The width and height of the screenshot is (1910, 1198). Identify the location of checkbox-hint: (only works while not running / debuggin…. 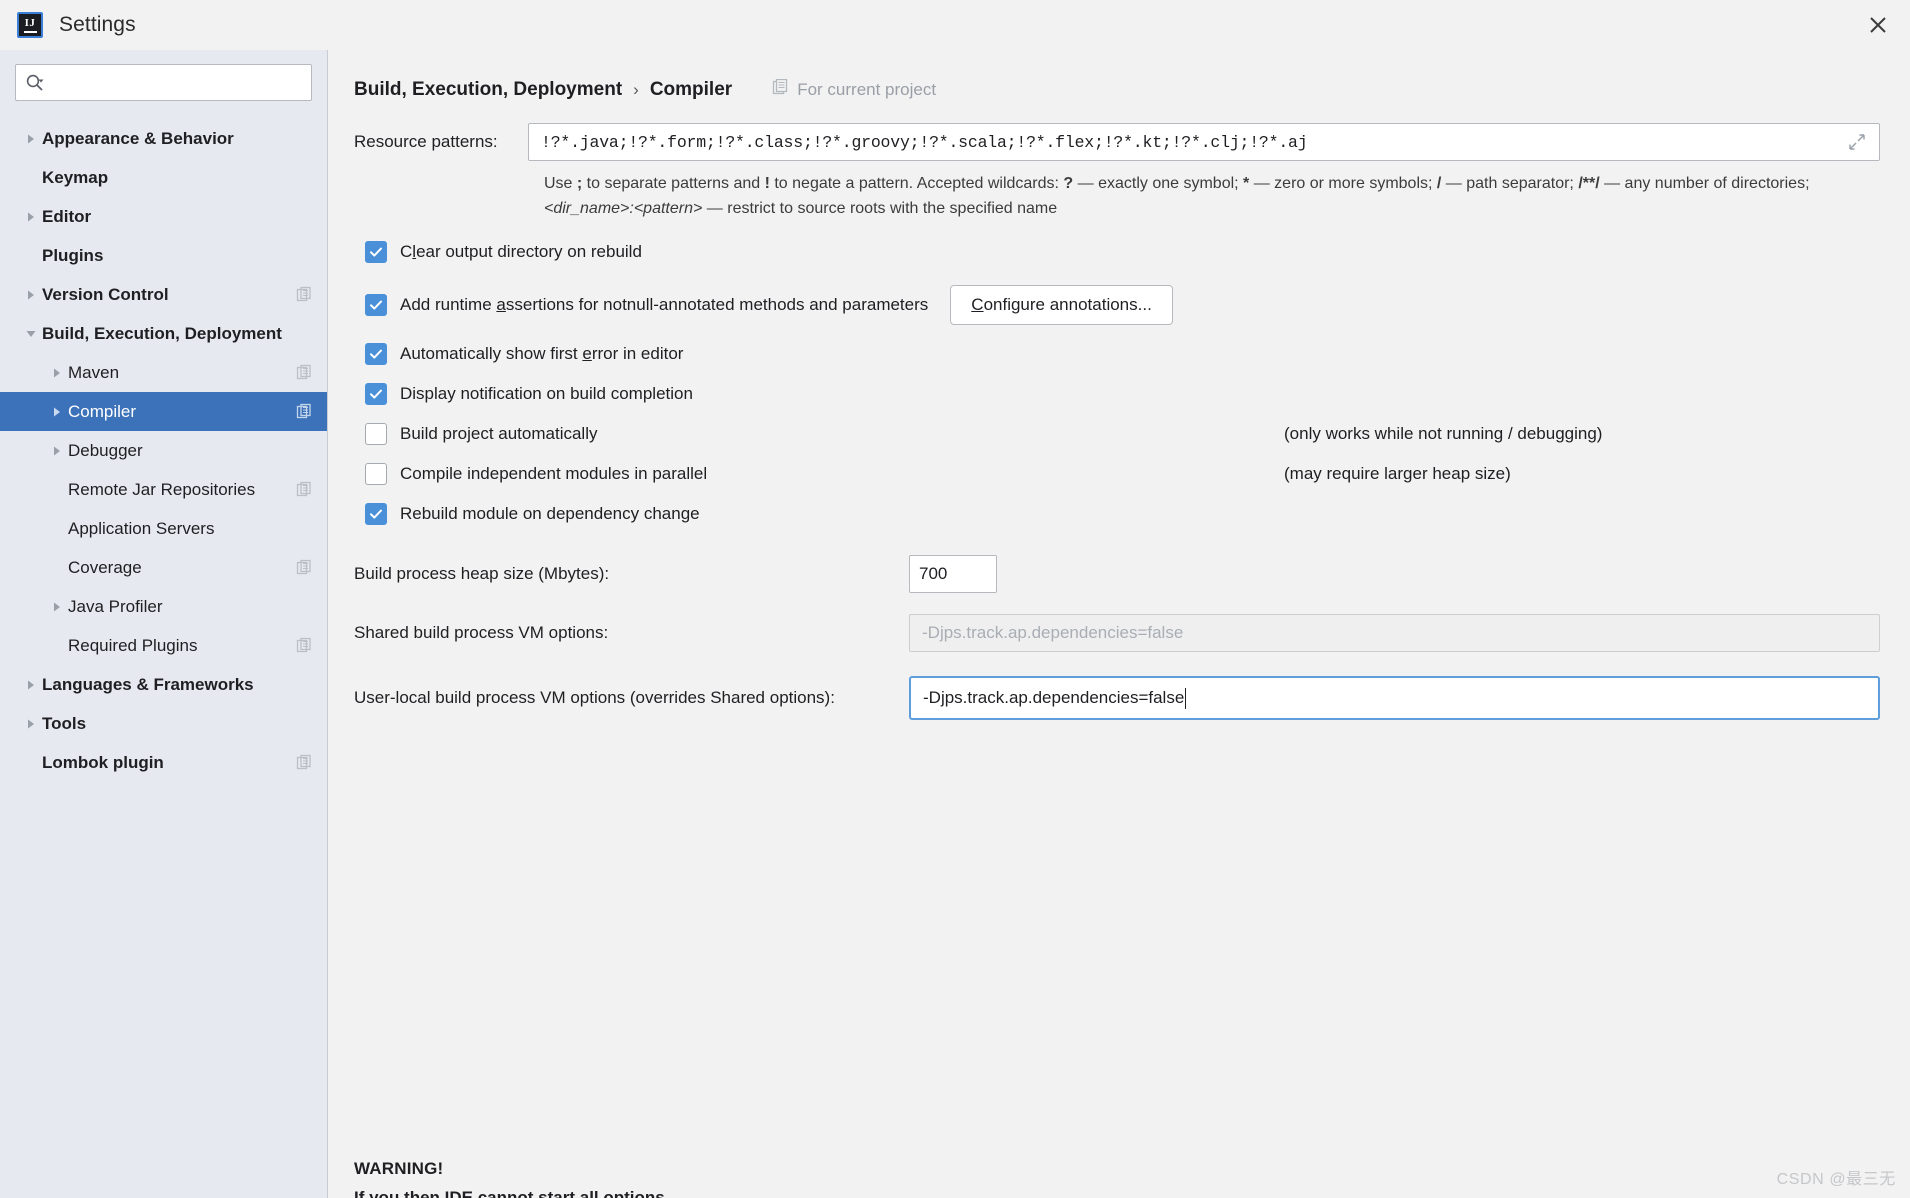
(1443, 433).